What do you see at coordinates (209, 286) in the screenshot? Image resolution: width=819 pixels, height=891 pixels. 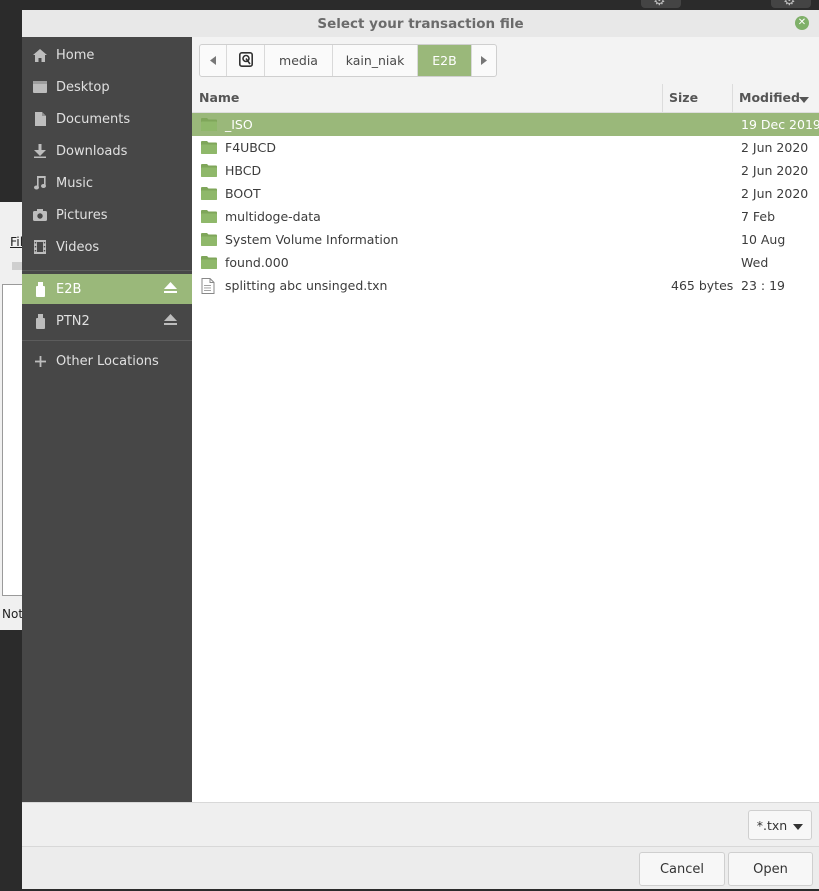 I see `text-file-icon` at bounding box center [209, 286].